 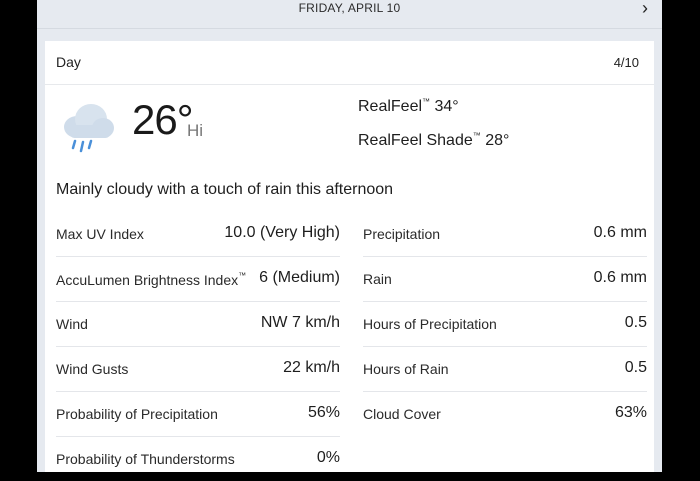 What do you see at coordinates (349, 8) in the screenshot?
I see `date-title: FRIDAY, APRIL 10` at bounding box center [349, 8].